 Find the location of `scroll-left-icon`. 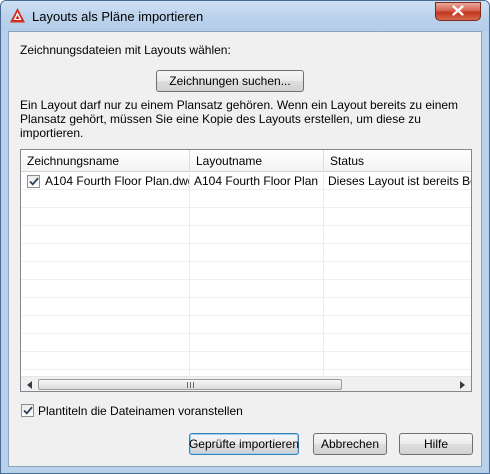

scroll-left-icon is located at coordinates (29, 384).